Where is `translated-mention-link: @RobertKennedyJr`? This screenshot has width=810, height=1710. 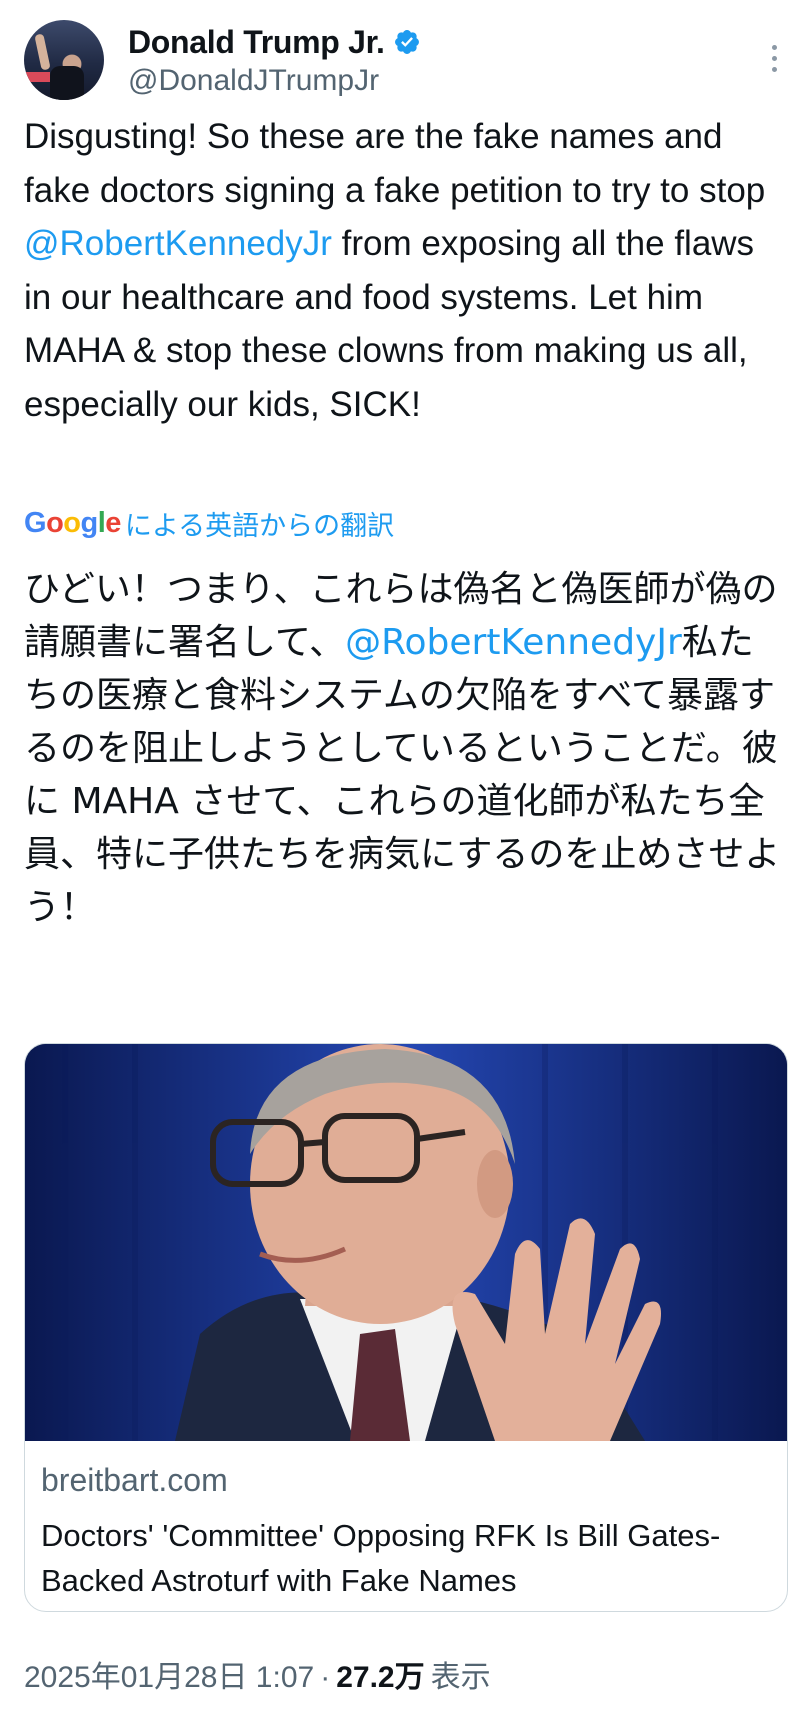
translated-mention-link: @RobertKennedyJr is located at coordinates (513, 642).